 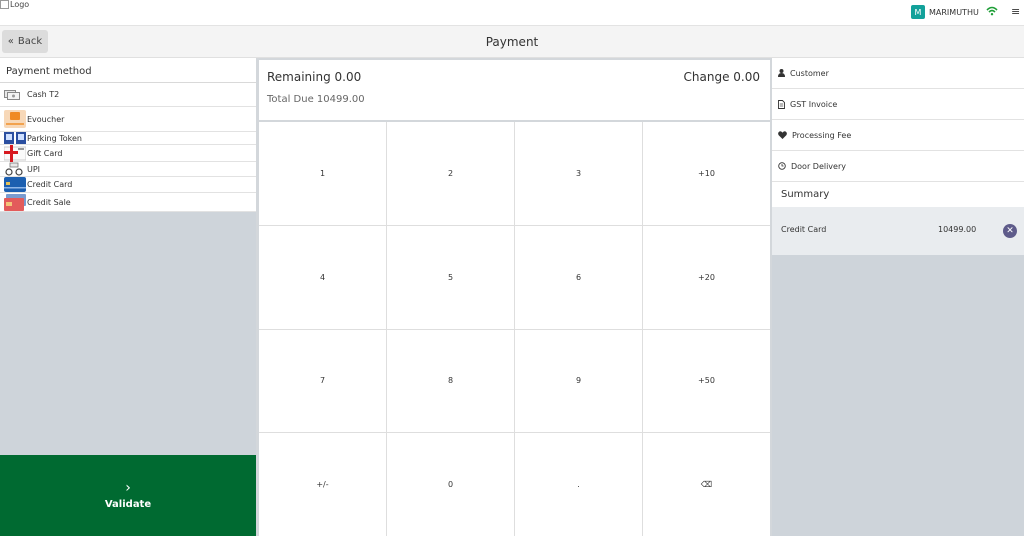 I want to click on page-title: Payment, so click(x=512, y=42).